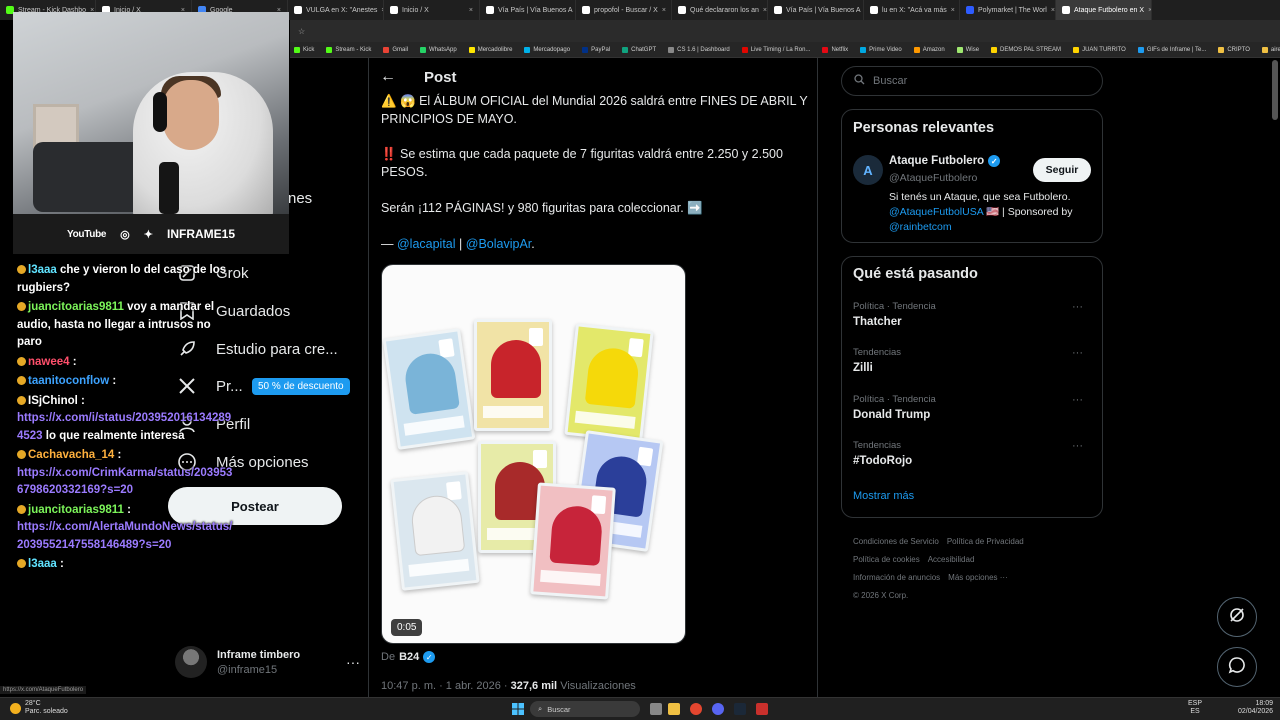  Describe the element at coordinates (912, 10) in the screenshot. I see `browser-tab: lu en X: "Acá va más ×` at that location.